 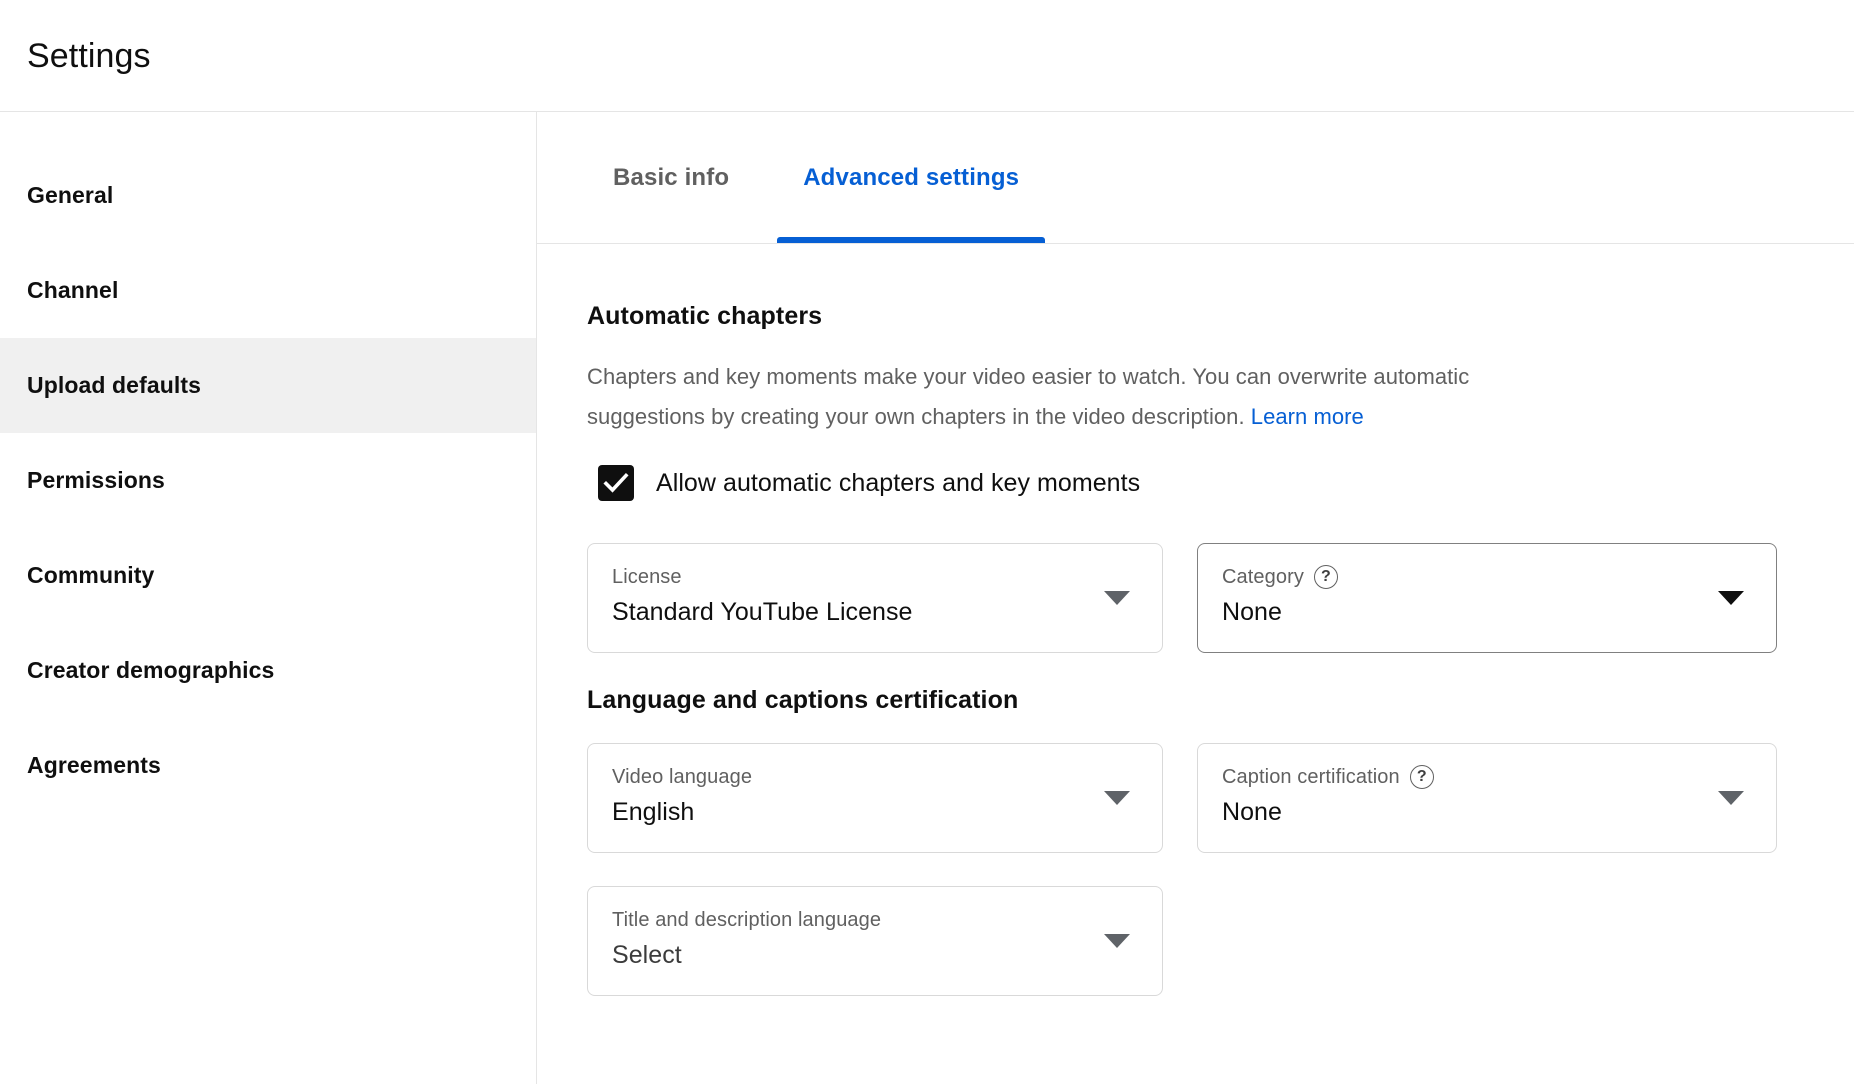 What do you see at coordinates (747, 920) in the screenshot?
I see `title-description-language-label-text: Title and description language` at bounding box center [747, 920].